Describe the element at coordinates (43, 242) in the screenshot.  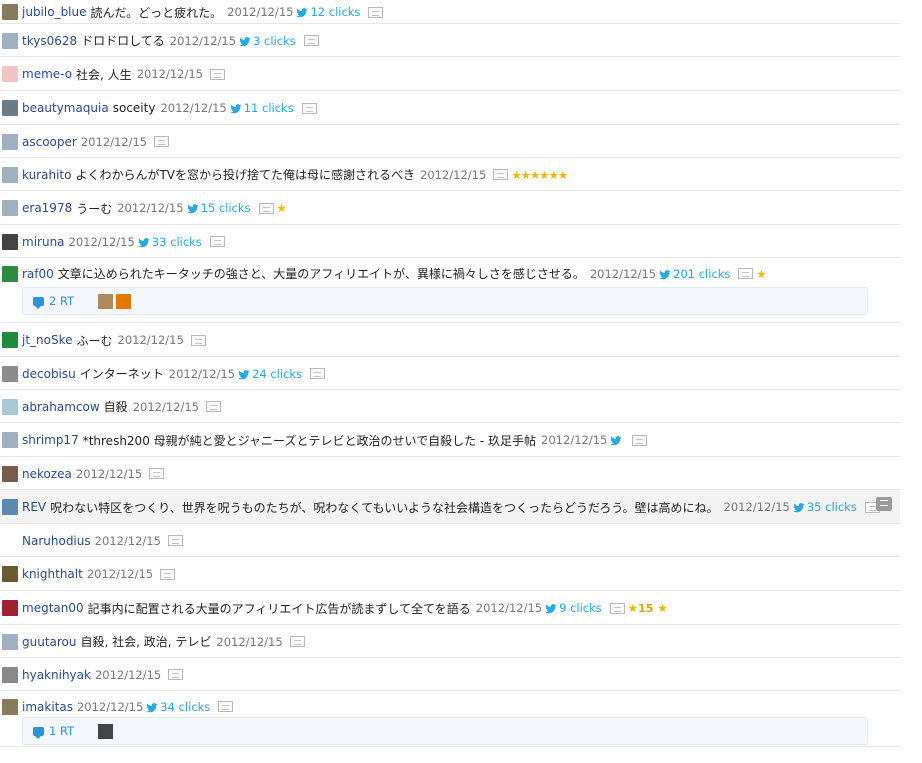
I see `username-link: miruna` at that location.